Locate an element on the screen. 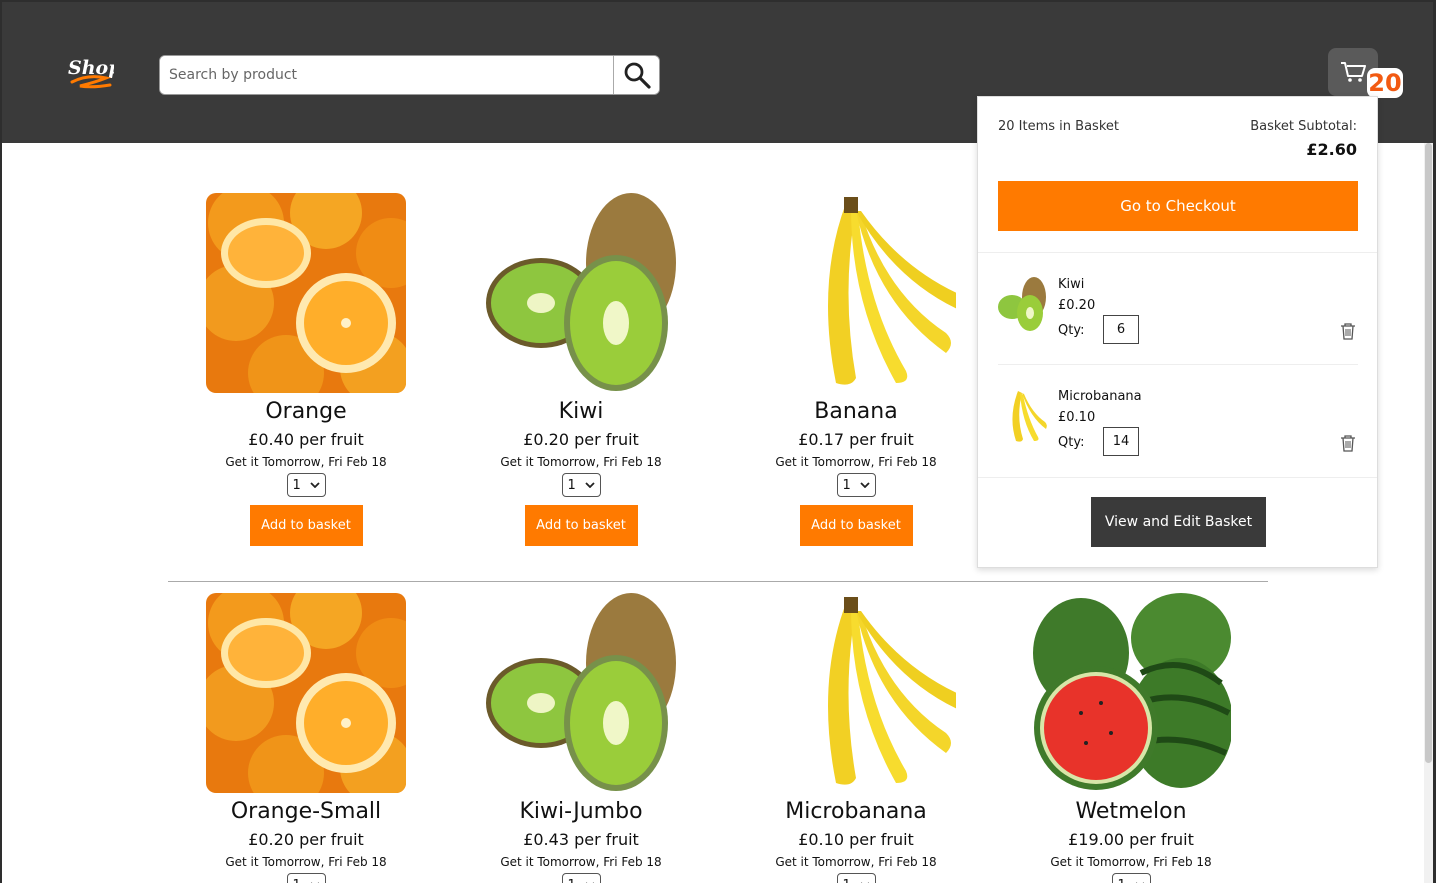 This screenshot has width=1436, height=883. view-edit-basket-button: View and Edit Basket is located at coordinates (1178, 522).